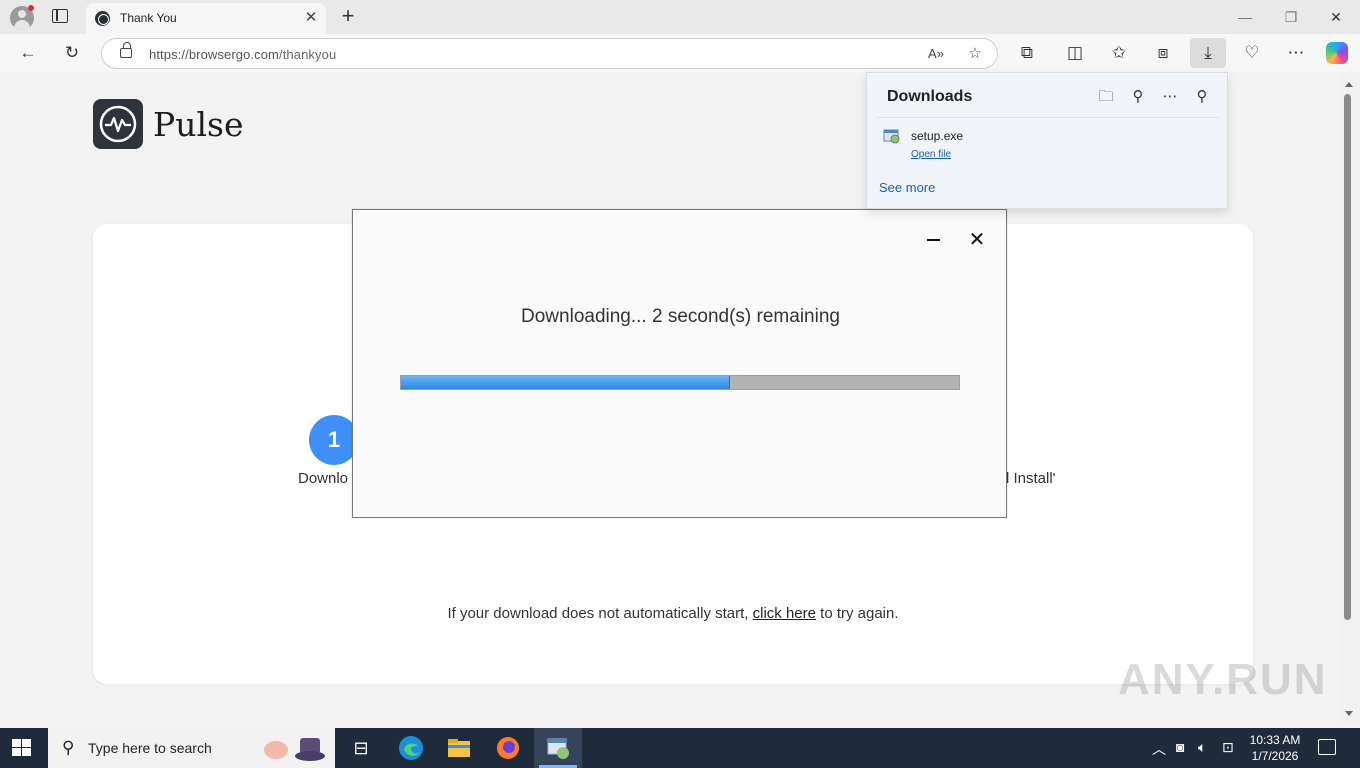 Image resolution: width=1360 pixels, height=768 pixels. I want to click on step-3-label: l Install', so click(1031, 478).